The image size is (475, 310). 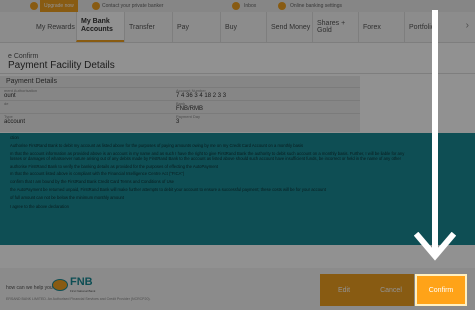 What do you see at coordinates (81, 282) in the screenshot?
I see `fnb-logo-text: FNB` at bounding box center [81, 282].